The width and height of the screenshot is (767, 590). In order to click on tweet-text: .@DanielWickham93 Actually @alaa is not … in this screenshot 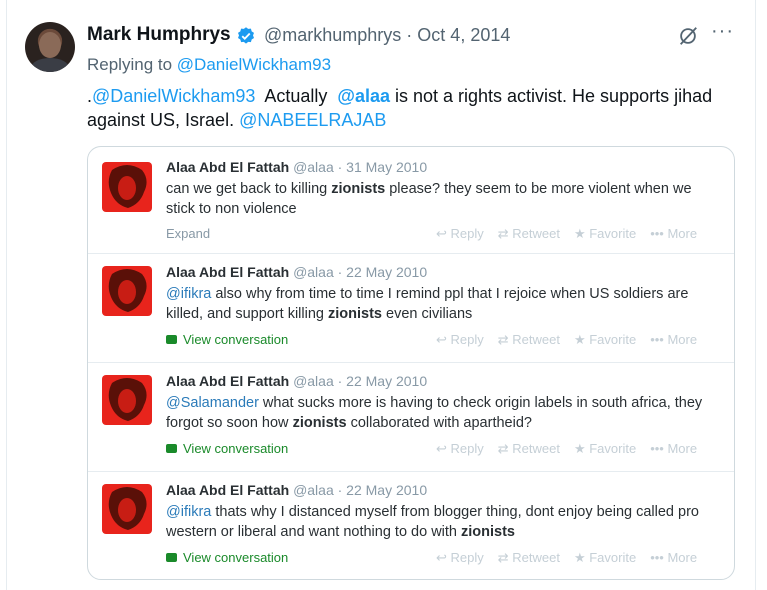, I will do `click(417, 108)`.